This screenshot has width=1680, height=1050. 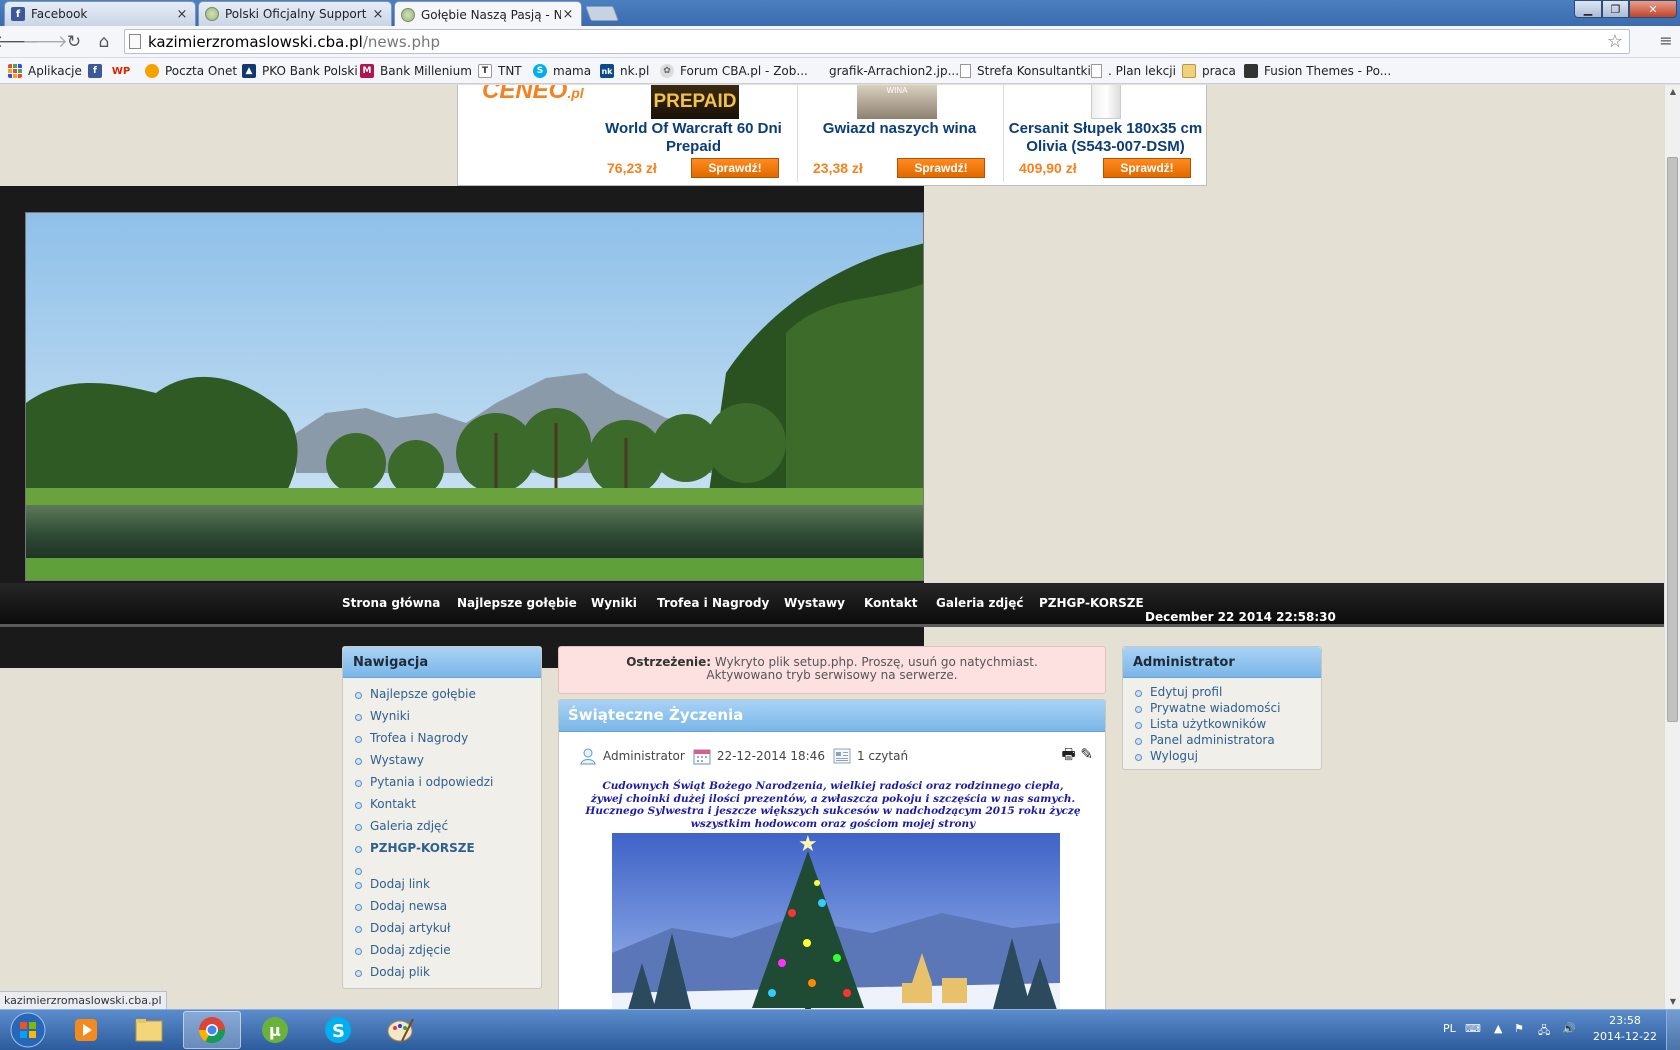 I want to click on sidebar-item-results: Wyniki, so click(x=442, y=720).